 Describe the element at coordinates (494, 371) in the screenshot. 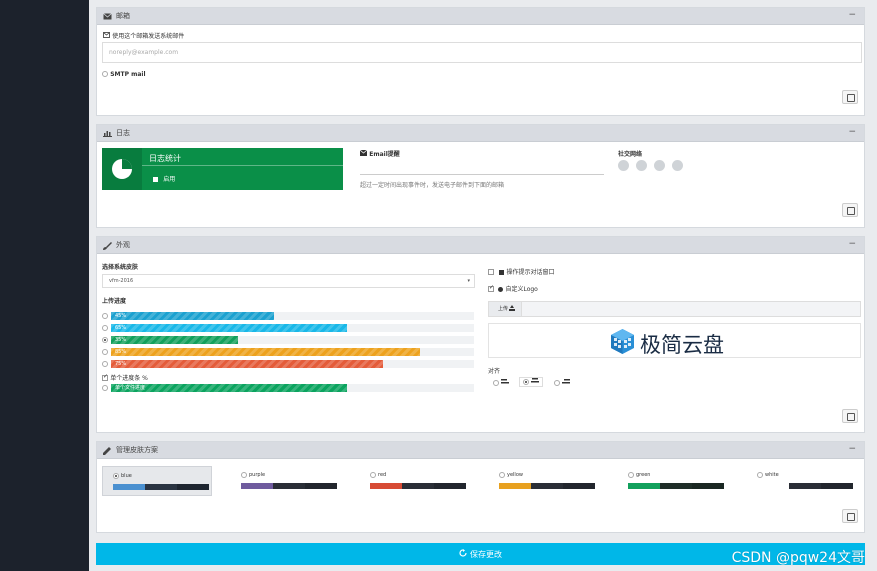

I see `align-label: 对齐` at that location.